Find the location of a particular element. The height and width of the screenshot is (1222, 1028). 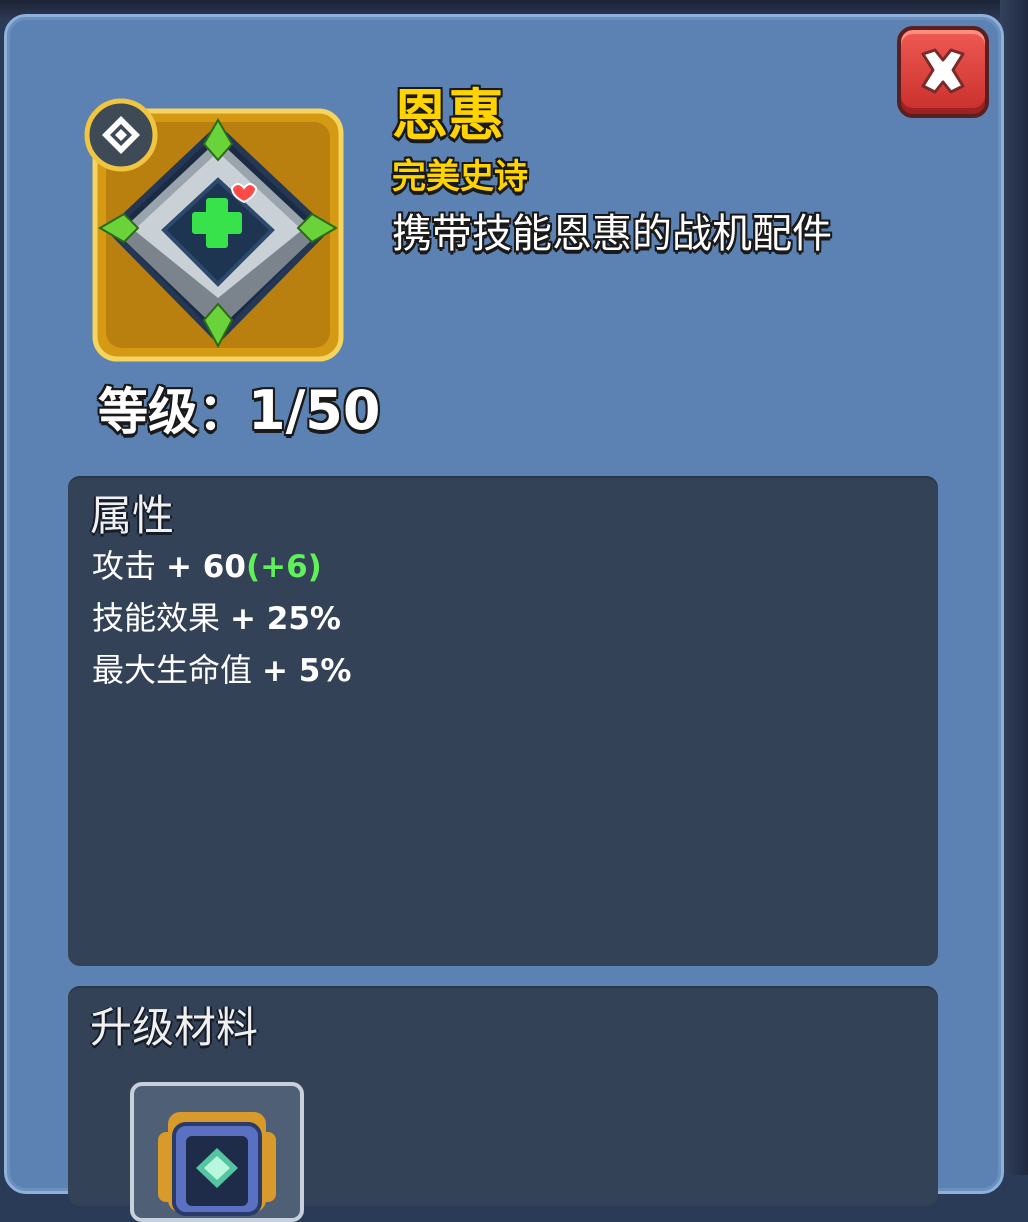

level-value: 1/50 is located at coordinates (314, 410).